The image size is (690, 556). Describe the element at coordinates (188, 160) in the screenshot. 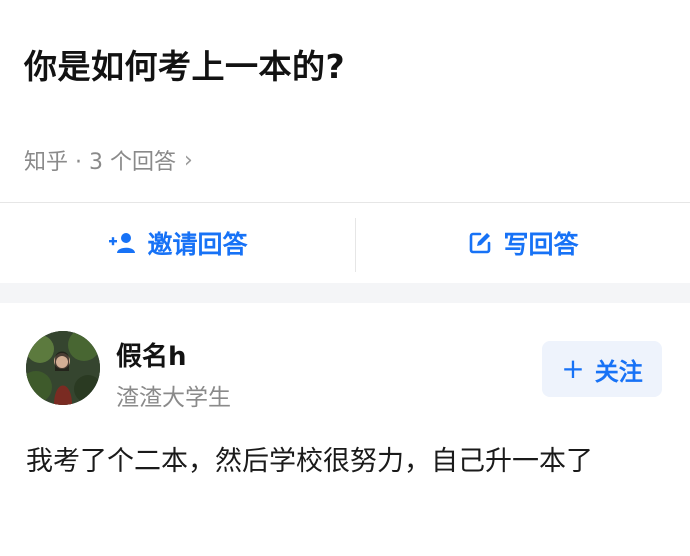

I see `chevron-right-icon: ›` at that location.